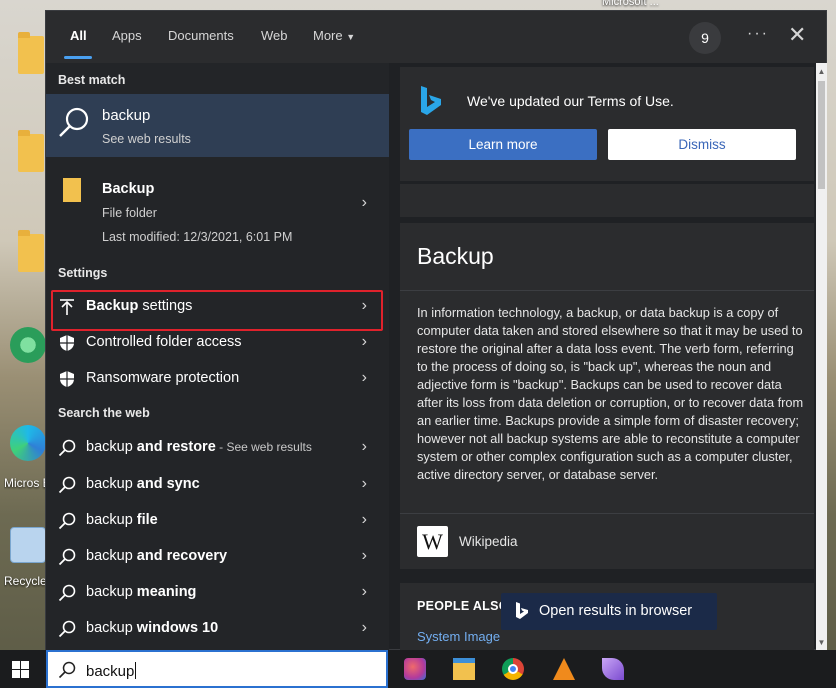  What do you see at coordinates (455, 256) in the screenshot?
I see `preview-title: Backup` at bounding box center [455, 256].